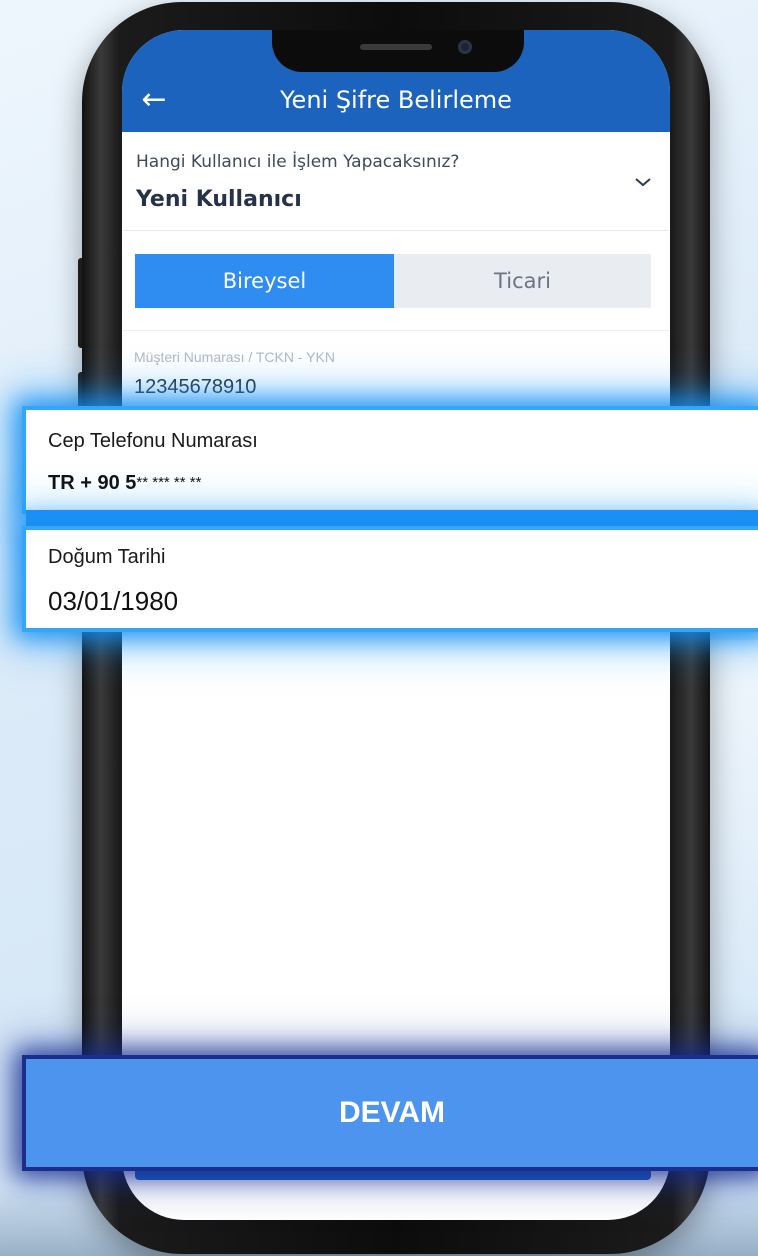 This screenshot has width=758, height=1256. Describe the element at coordinates (396, 47) in the screenshot. I see `speaker-grille` at that location.